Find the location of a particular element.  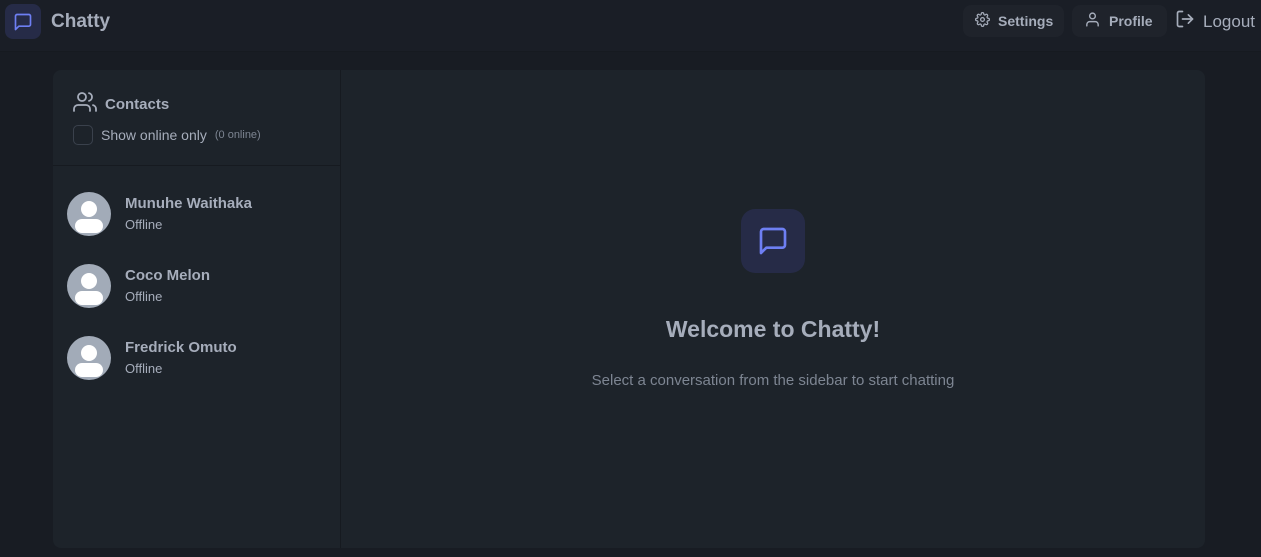

contact-item: Munuhe Waithaka Offline is located at coordinates (197, 214).